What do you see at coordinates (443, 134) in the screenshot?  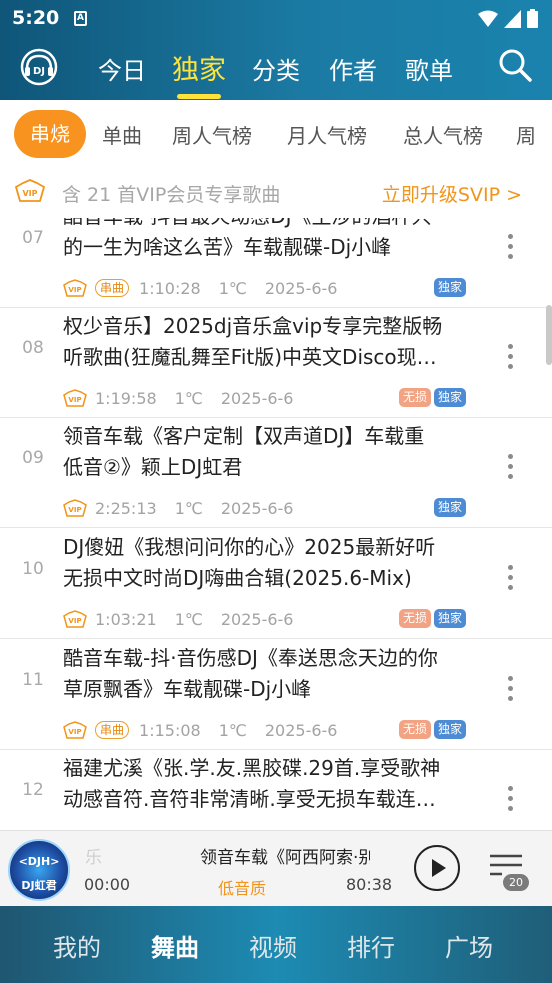 I see `chip-total-popular: 总人气榜` at bounding box center [443, 134].